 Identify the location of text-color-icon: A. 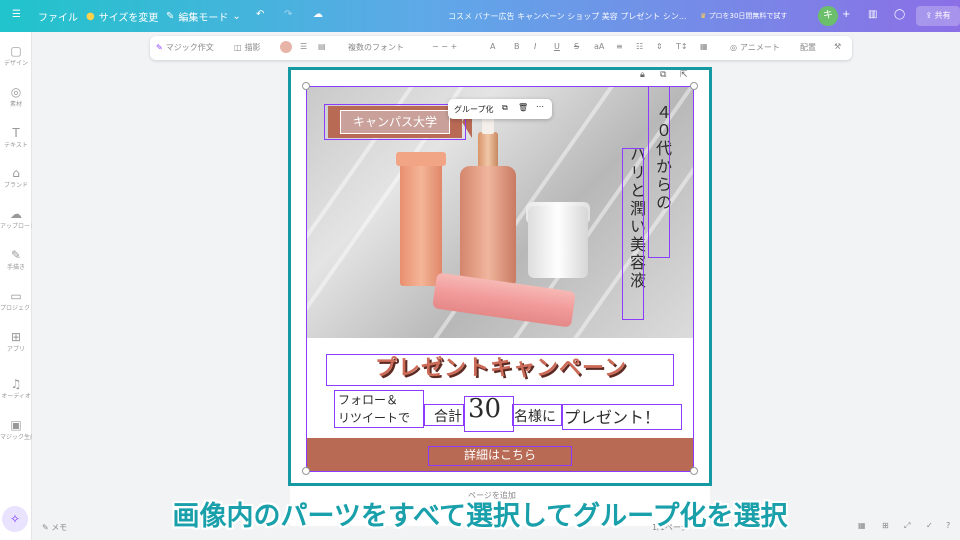
(492, 46).